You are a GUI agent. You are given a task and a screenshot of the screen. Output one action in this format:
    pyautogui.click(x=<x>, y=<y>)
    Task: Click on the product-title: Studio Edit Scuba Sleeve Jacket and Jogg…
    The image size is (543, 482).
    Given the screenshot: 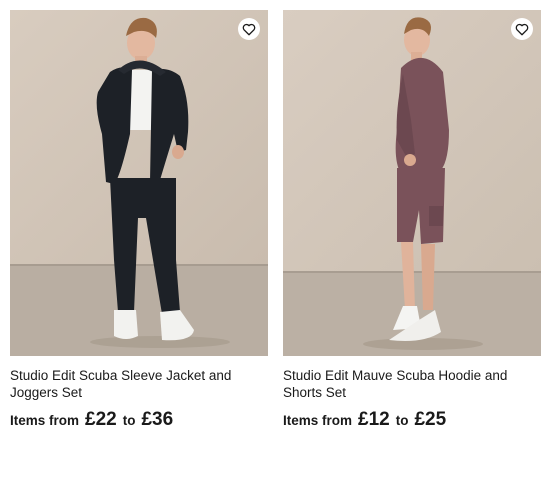 What is the action you would take?
    pyautogui.click(x=139, y=384)
    